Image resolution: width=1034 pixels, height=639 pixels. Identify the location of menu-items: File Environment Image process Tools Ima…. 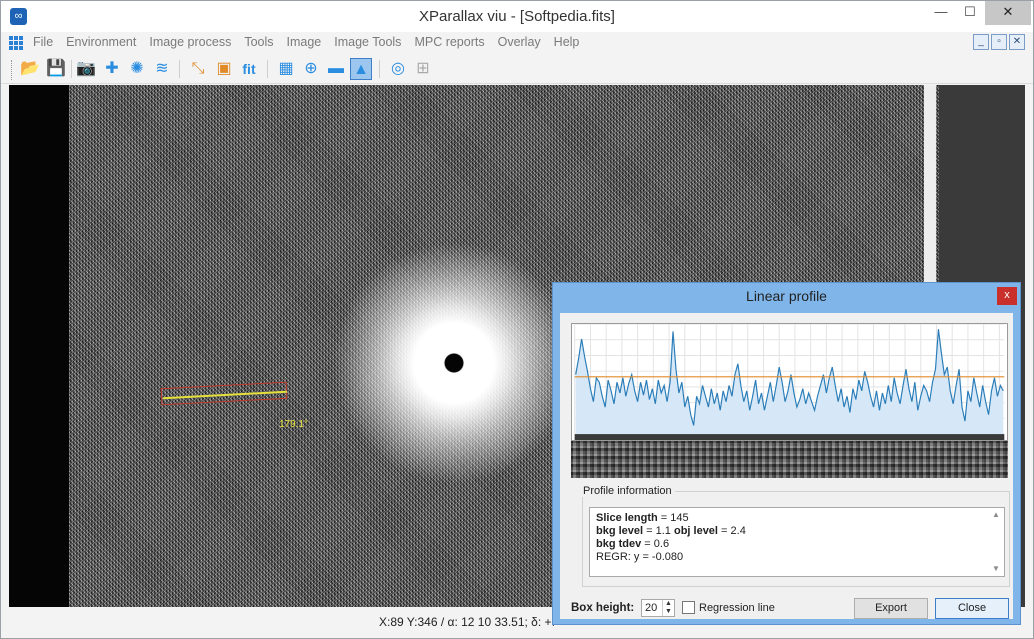
(312, 42).